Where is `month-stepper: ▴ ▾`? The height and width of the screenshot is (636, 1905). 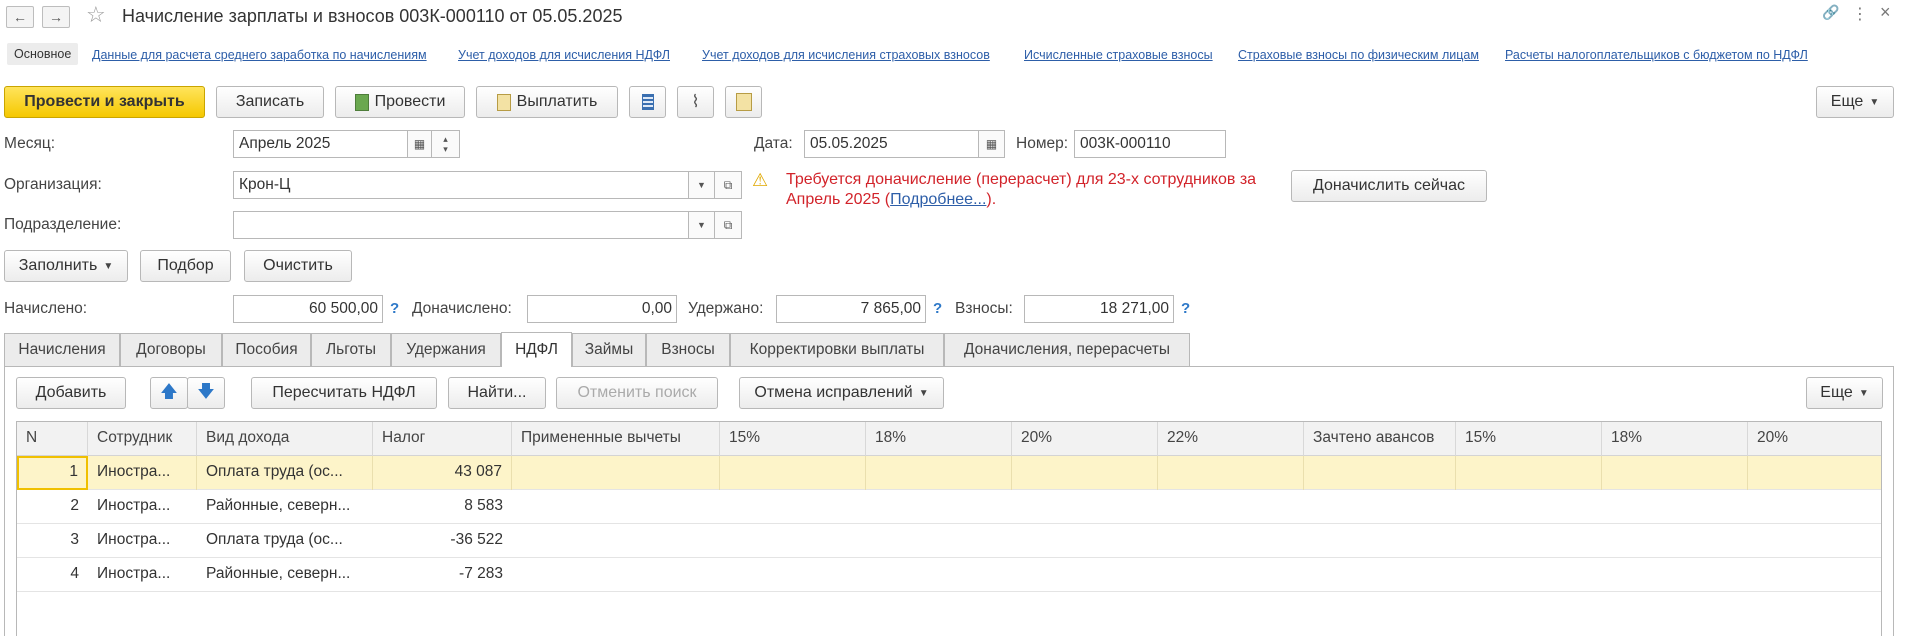 month-stepper: ▴ ▾ is located at coordinates (445, 144).